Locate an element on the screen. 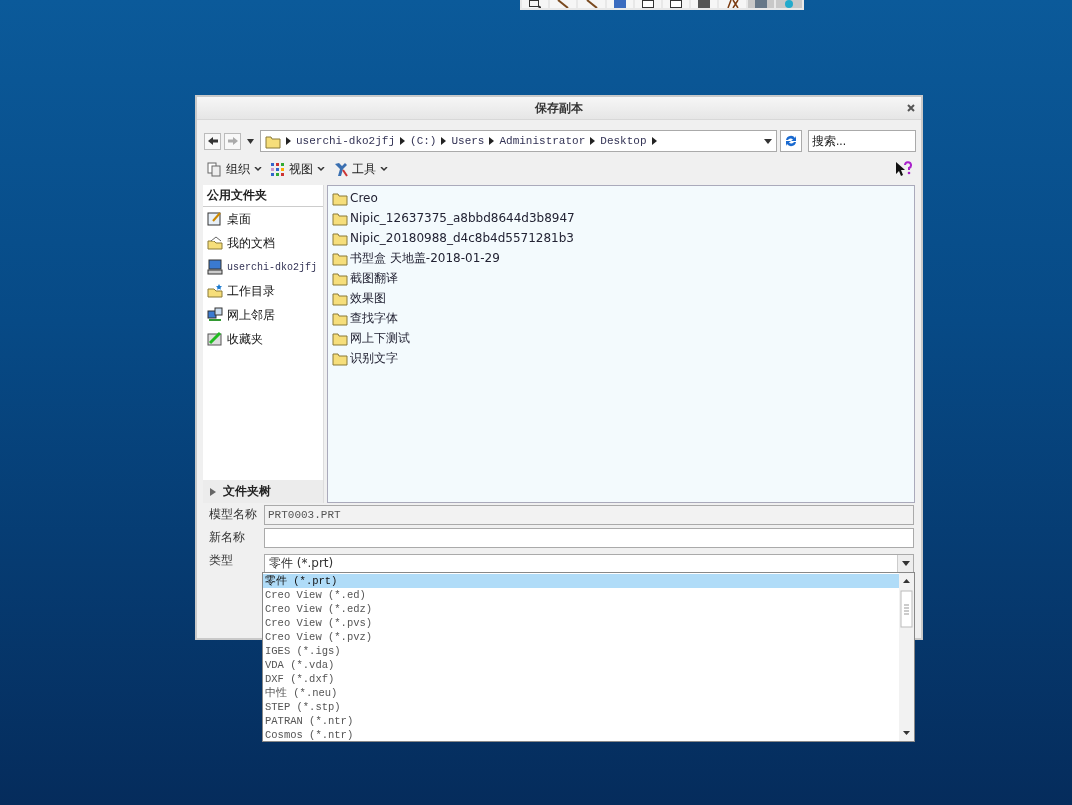 This screenshot has height=805, width=1072. field-label: 新名称 is located at coordinates (227, 537).